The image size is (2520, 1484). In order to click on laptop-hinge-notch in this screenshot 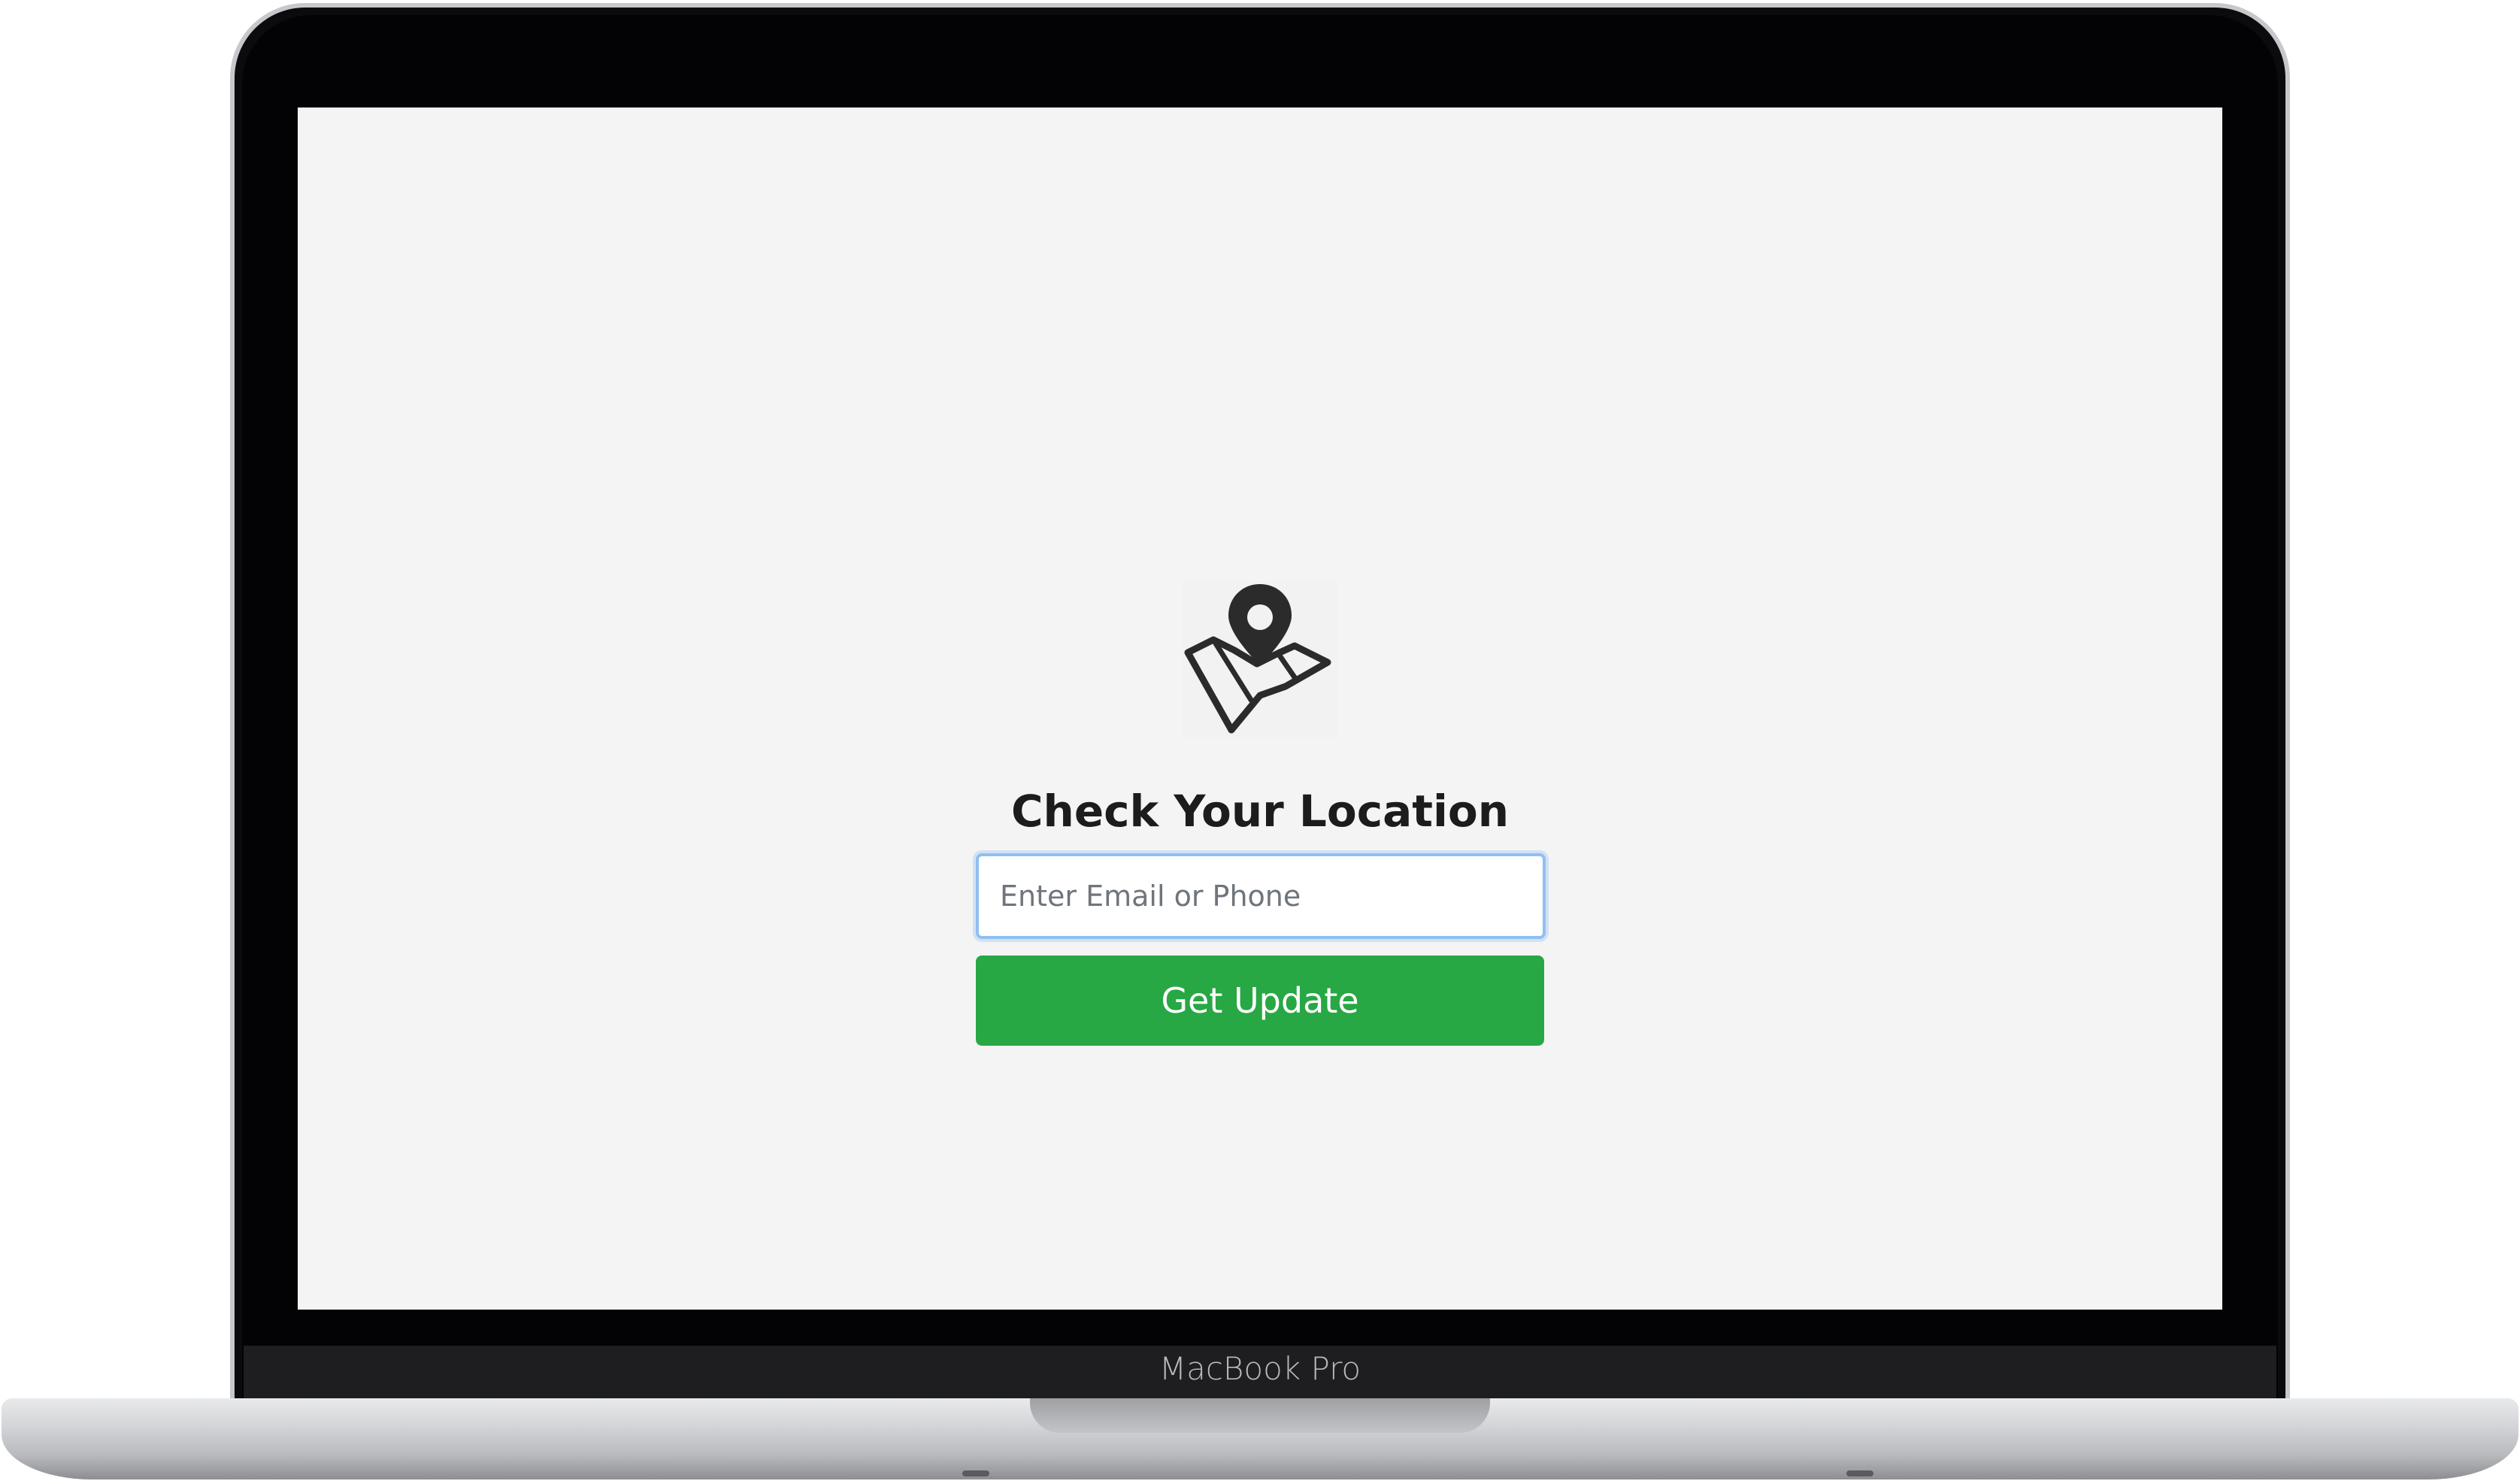, I will do `click(1260, 1415)`.